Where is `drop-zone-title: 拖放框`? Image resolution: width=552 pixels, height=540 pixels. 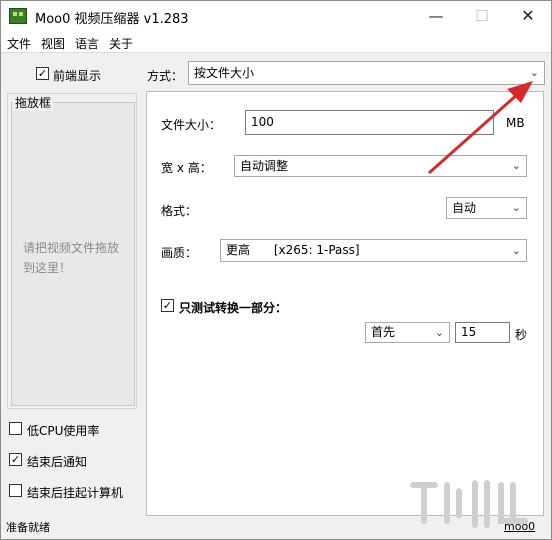 drop-zone-title: 拖放框 is located at coordinates (33, 102).